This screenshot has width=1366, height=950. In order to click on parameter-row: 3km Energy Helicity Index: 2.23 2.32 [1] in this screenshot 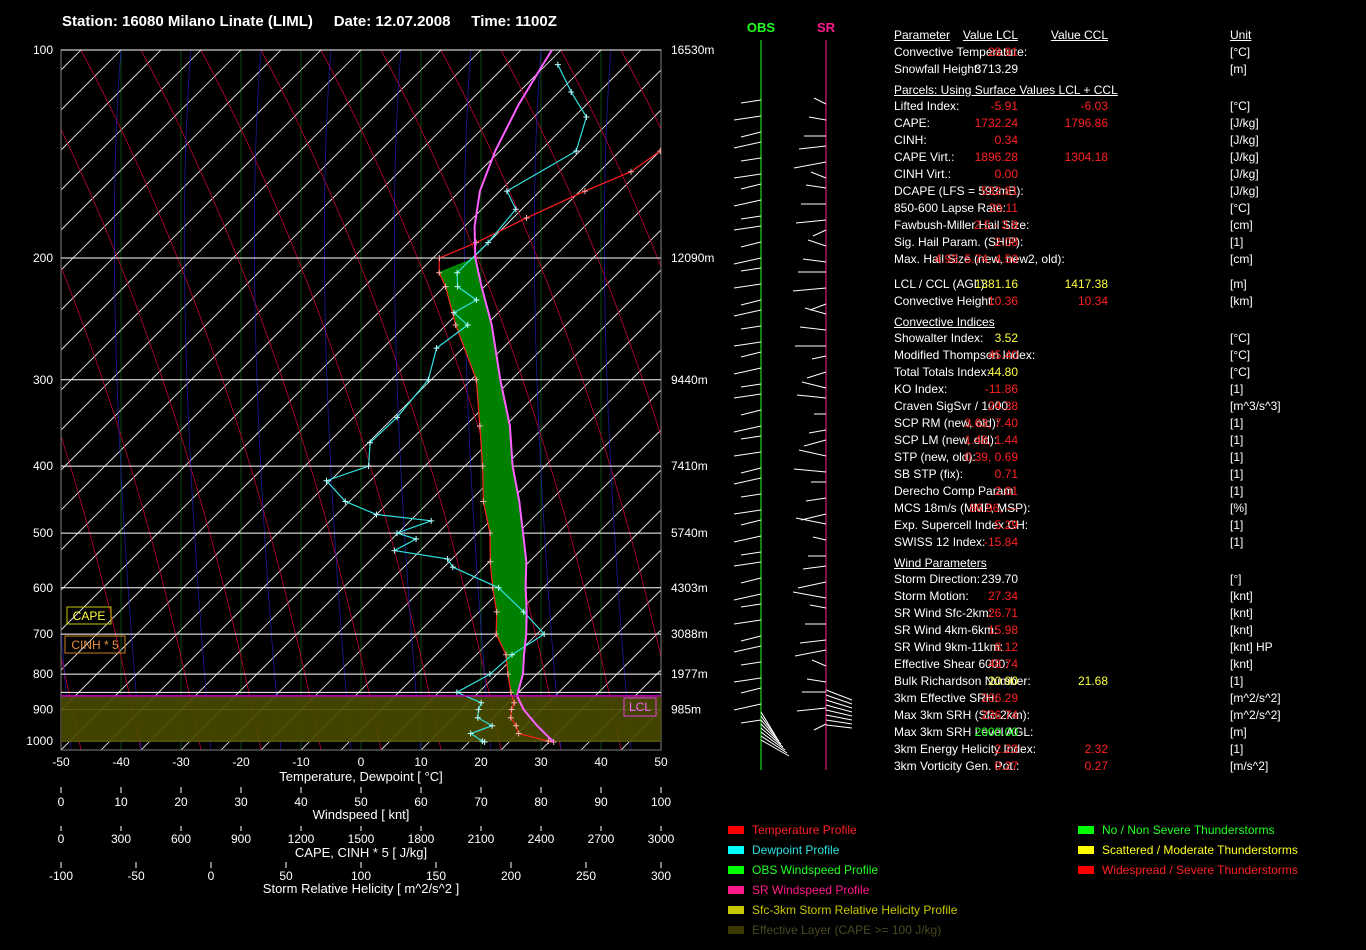, I will do `click(1129, 748)`.